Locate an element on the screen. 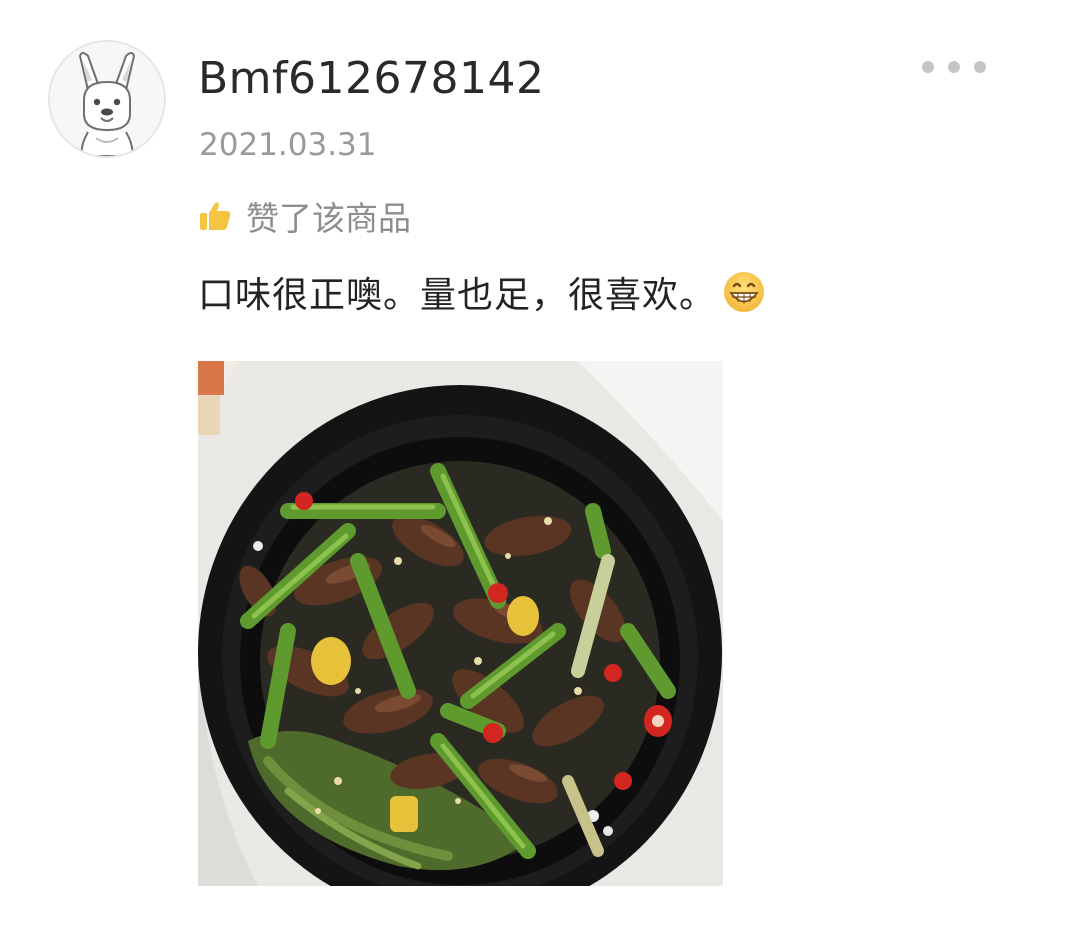  review-text: 口味很正噢。量也足，很喜欢。 is located at coordinates (457, 295).